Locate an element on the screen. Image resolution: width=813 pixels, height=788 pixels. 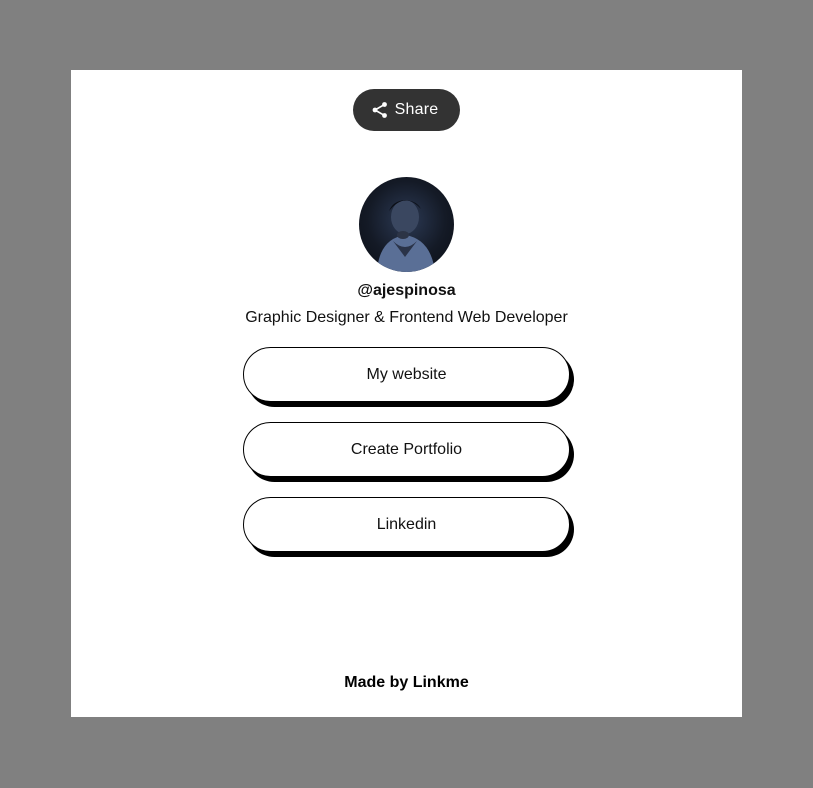
link-button-my-website: My website is located at coordinates (406, 374).